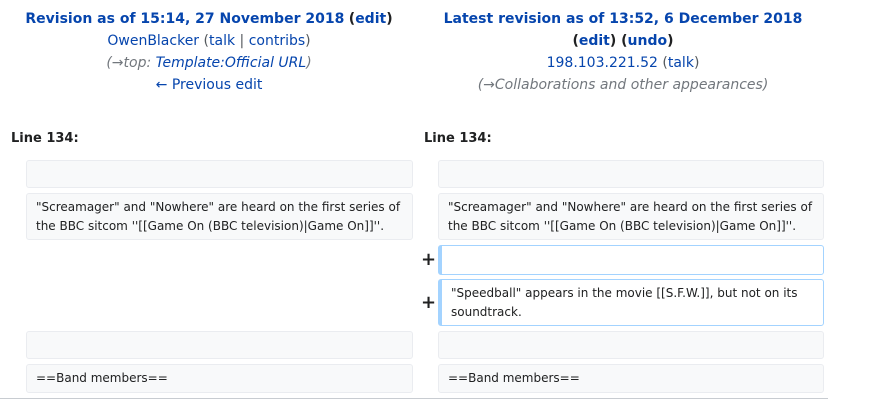 The width and height of the screenshot is (874, 416). I want to click on left-talk-link: talk, so click(222, 41).